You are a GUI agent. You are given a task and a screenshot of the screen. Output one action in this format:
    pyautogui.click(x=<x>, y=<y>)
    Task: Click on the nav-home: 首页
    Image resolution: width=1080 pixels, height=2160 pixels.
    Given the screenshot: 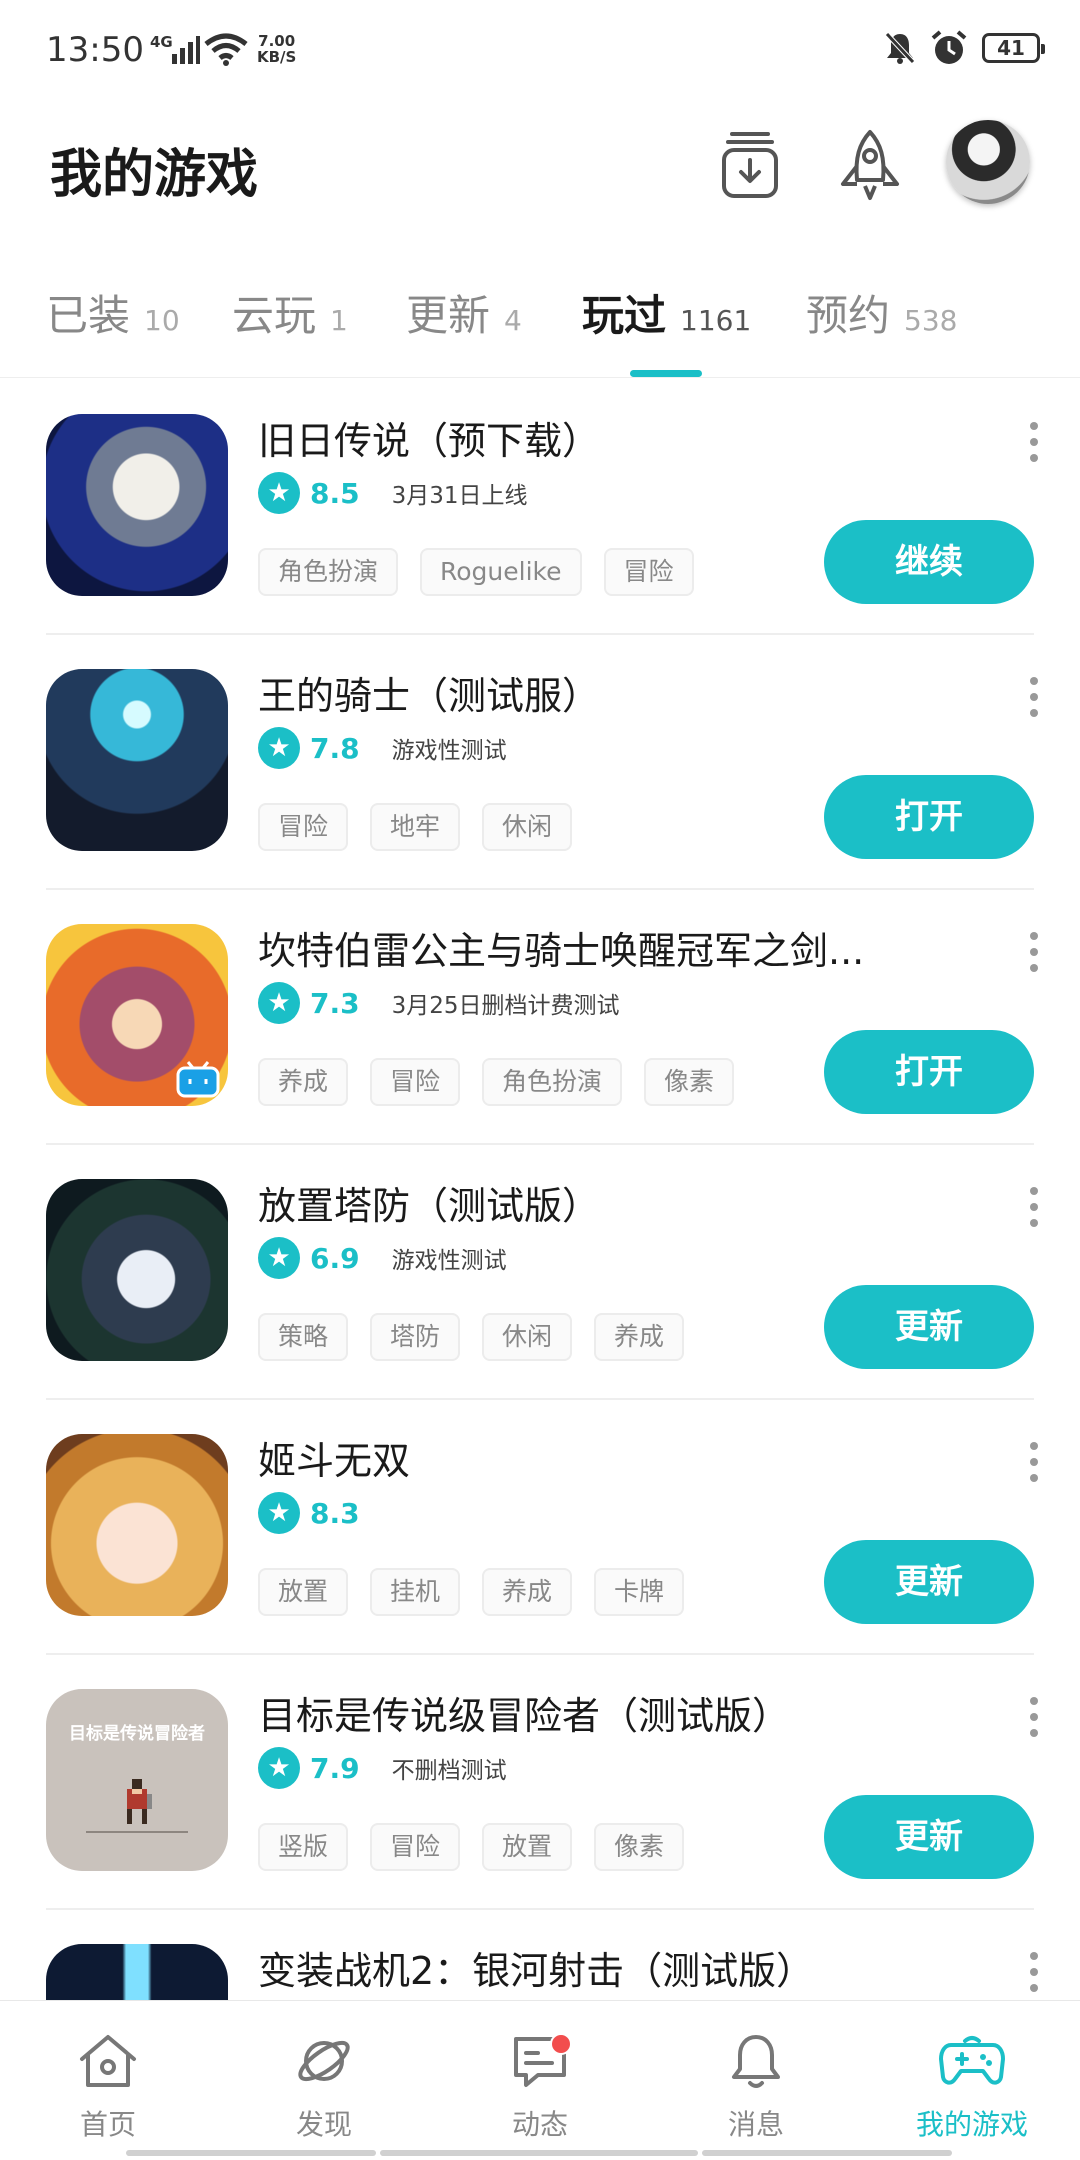 What is the action you would take?
    pyautogui.click(x=108, y=2087)
    